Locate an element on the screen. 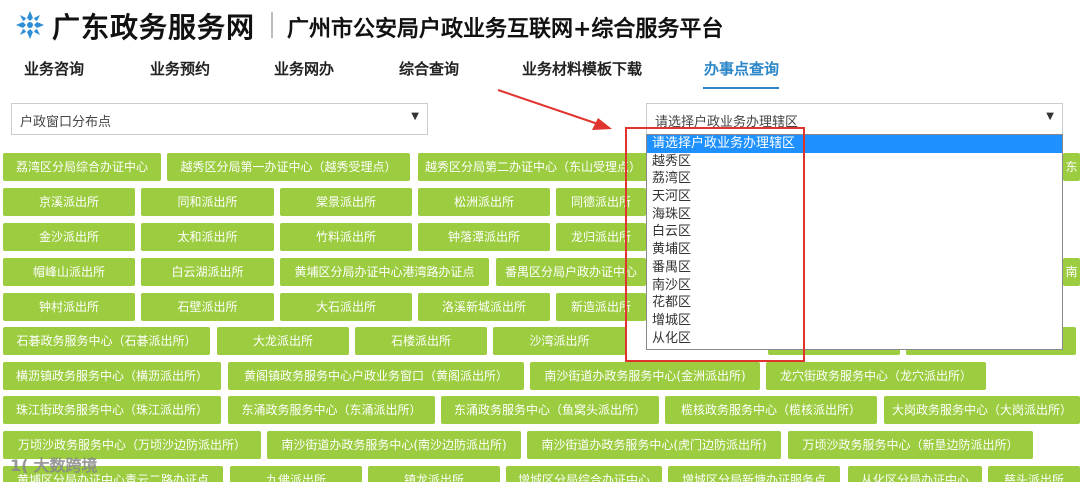  office-button: 石壁派出所 is located at coordinates (207, 307).